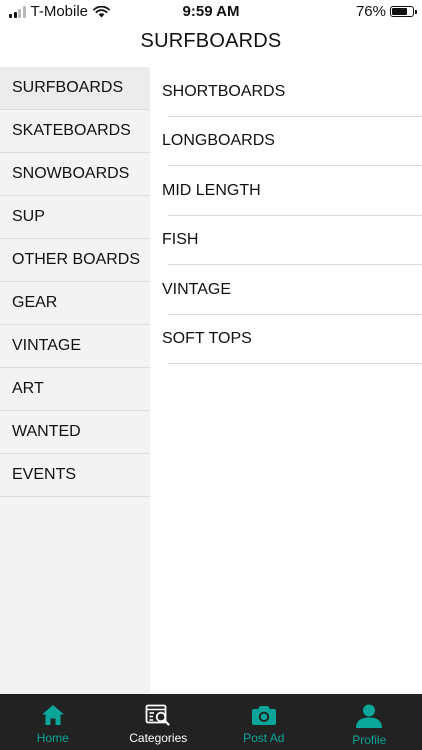 The height and width of the screenshot is (750, 422). Describe the element at coordinates (180, 240) in the screenshot. I see `subcategory-label: FISH` at that location.